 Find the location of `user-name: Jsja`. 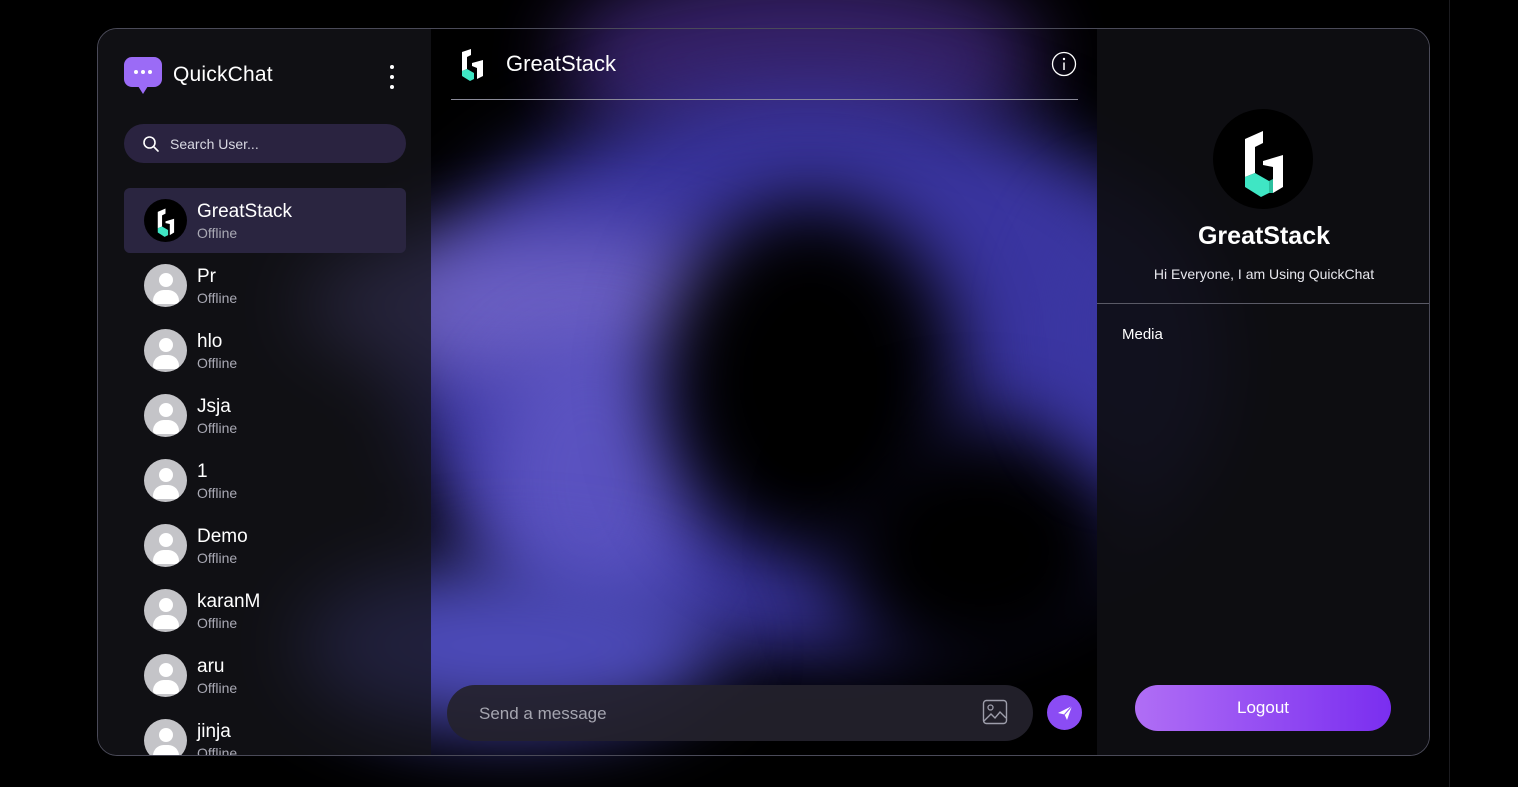

user-name: Jsja is located at coordinates (214, 406).